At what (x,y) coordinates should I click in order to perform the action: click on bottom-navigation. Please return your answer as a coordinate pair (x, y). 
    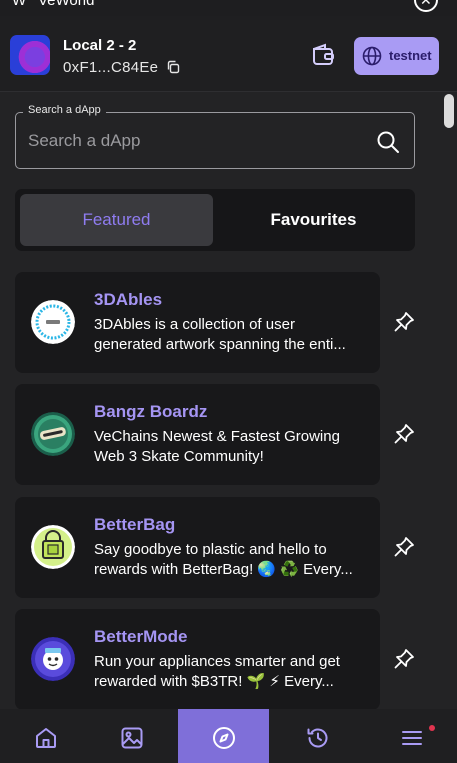
    Looking at the image, I should click on (228, 736).